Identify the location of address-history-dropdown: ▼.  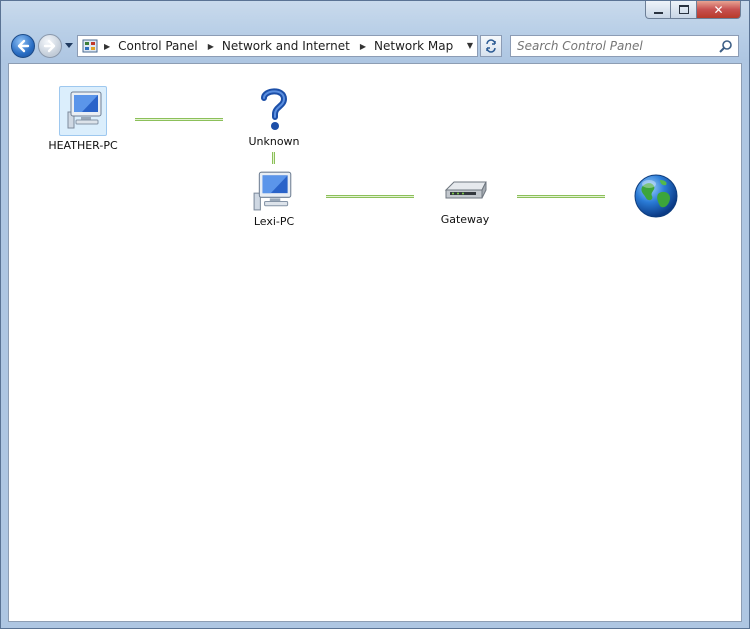
(470, 45).